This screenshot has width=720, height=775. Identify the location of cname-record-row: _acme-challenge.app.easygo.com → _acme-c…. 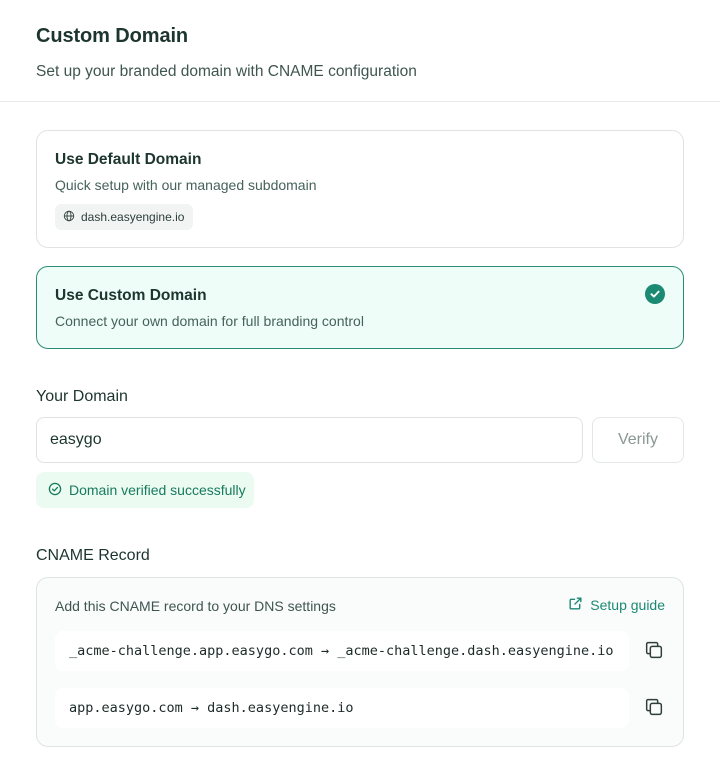
(342, 651).